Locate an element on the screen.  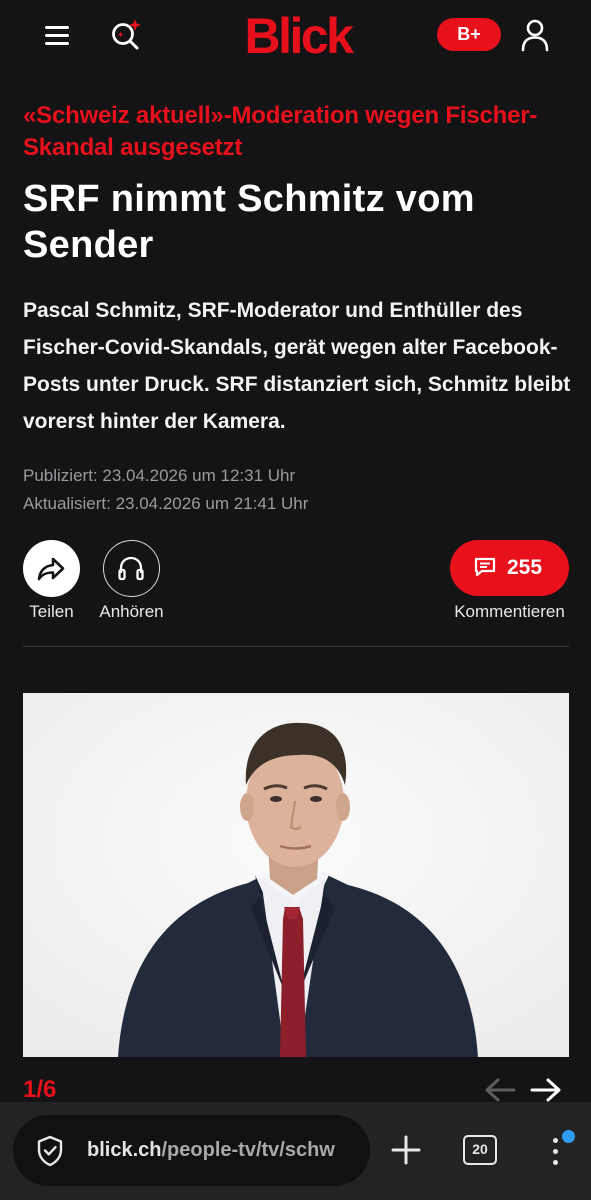
comments-label: Kommentieren is located at coordinates (509, 611).